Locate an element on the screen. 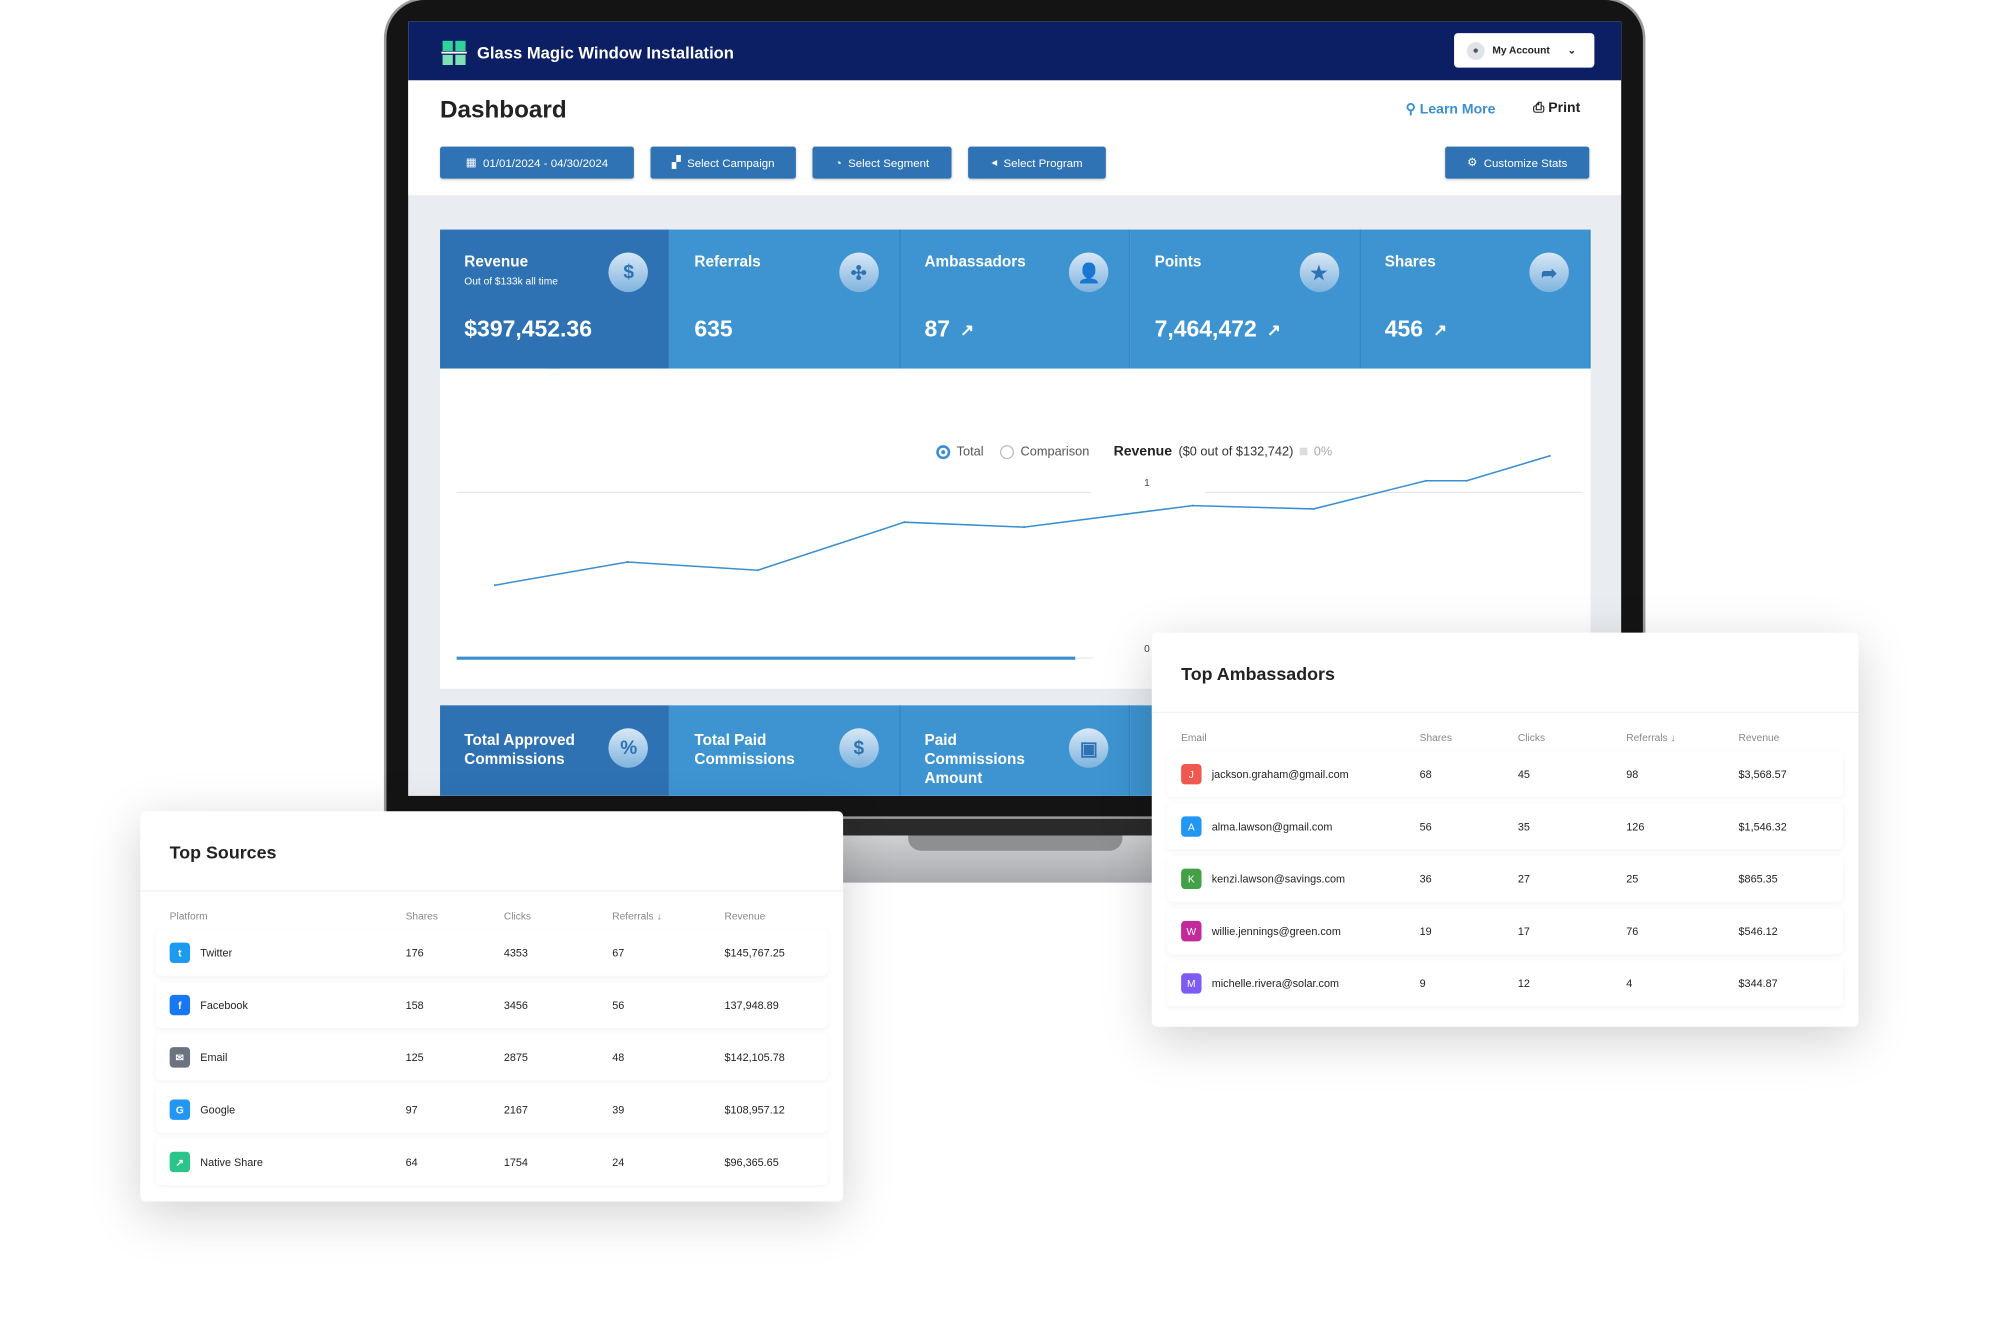 The image size is (2000, 1343). revenue-cell: $142,105.78 is located at coordinates (754, 1057).